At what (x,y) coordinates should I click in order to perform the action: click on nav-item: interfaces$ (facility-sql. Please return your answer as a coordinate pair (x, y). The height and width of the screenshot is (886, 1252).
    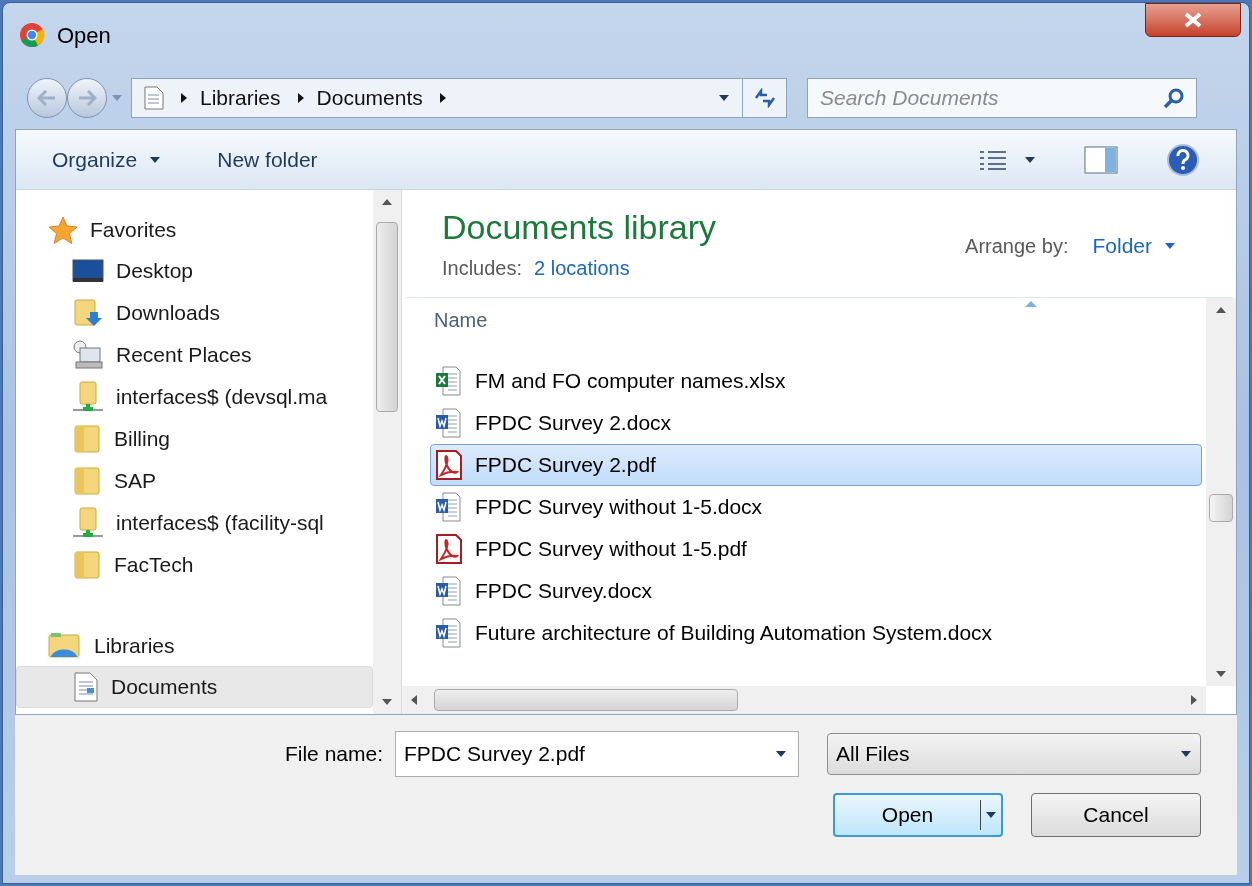
    Looking at the image, I should click on (194, 523).